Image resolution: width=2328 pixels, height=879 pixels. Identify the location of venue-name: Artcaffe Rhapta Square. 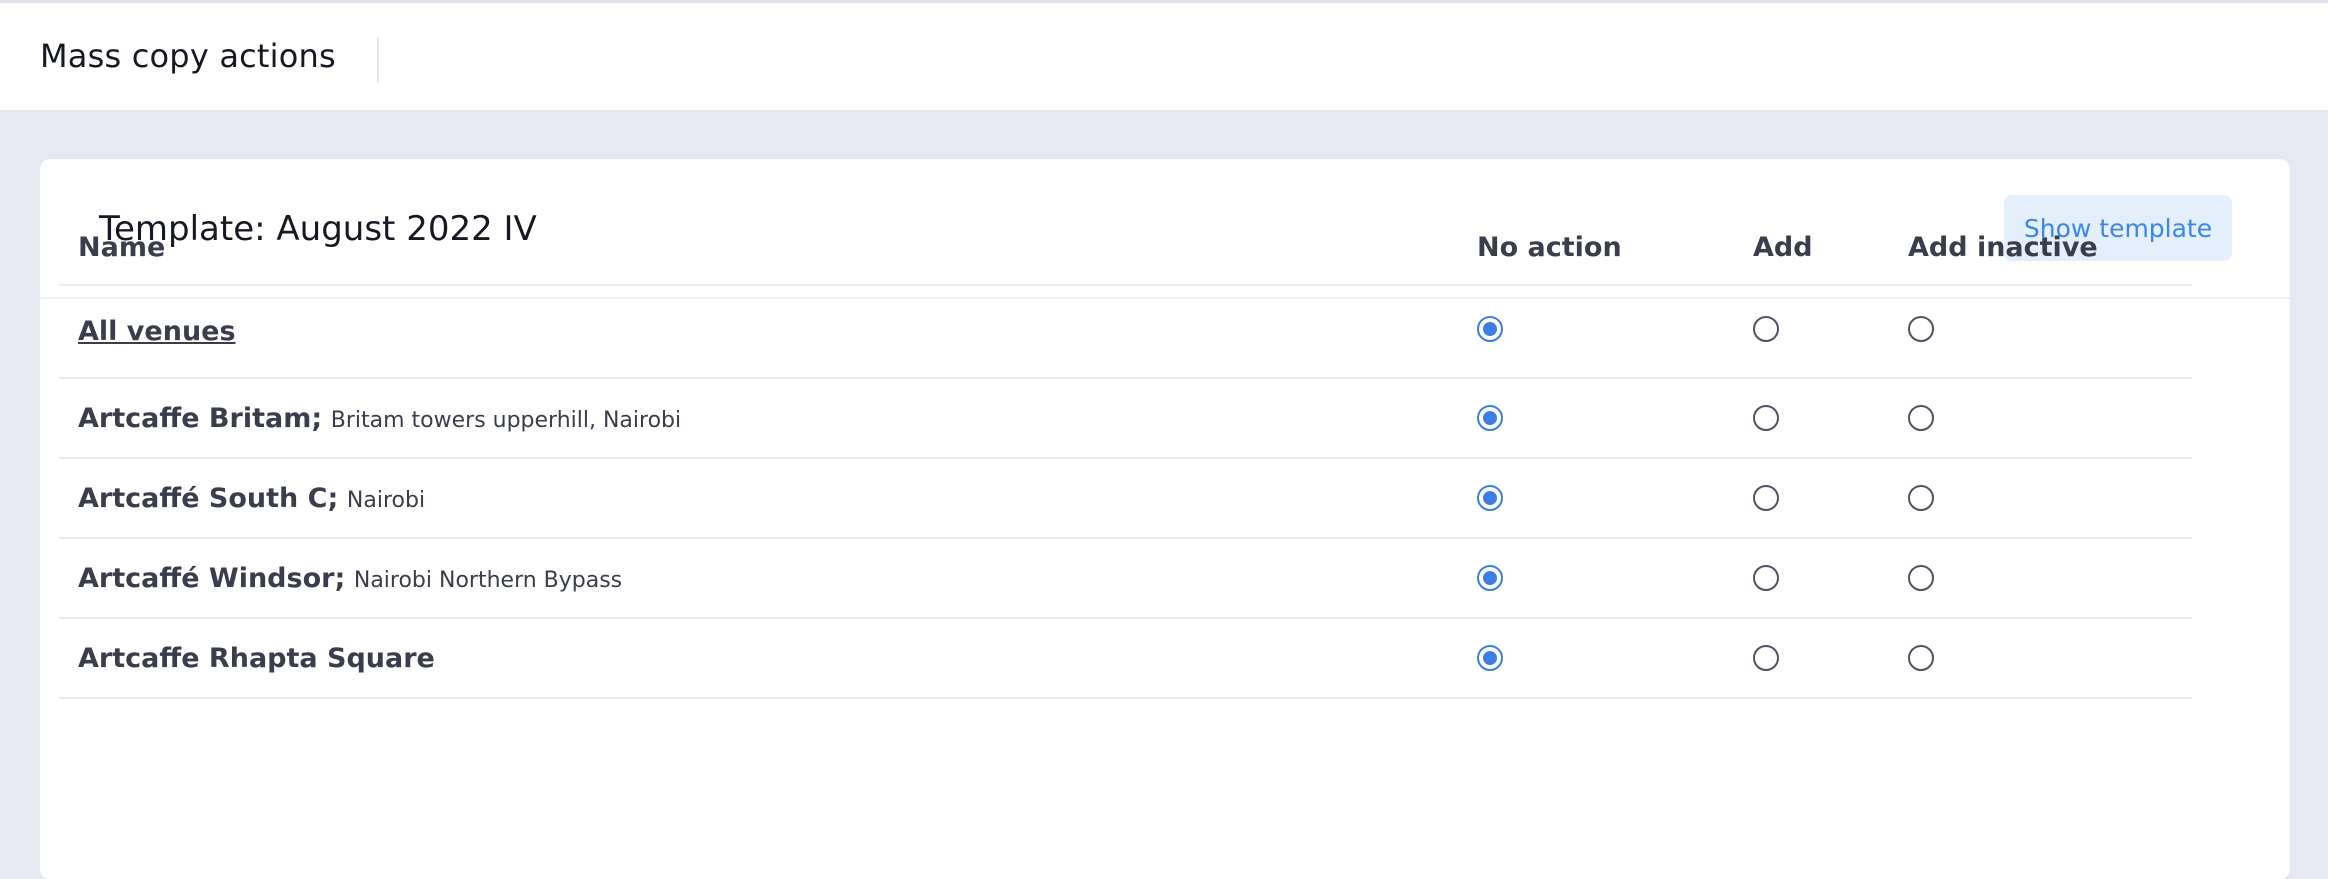
(256, 658).